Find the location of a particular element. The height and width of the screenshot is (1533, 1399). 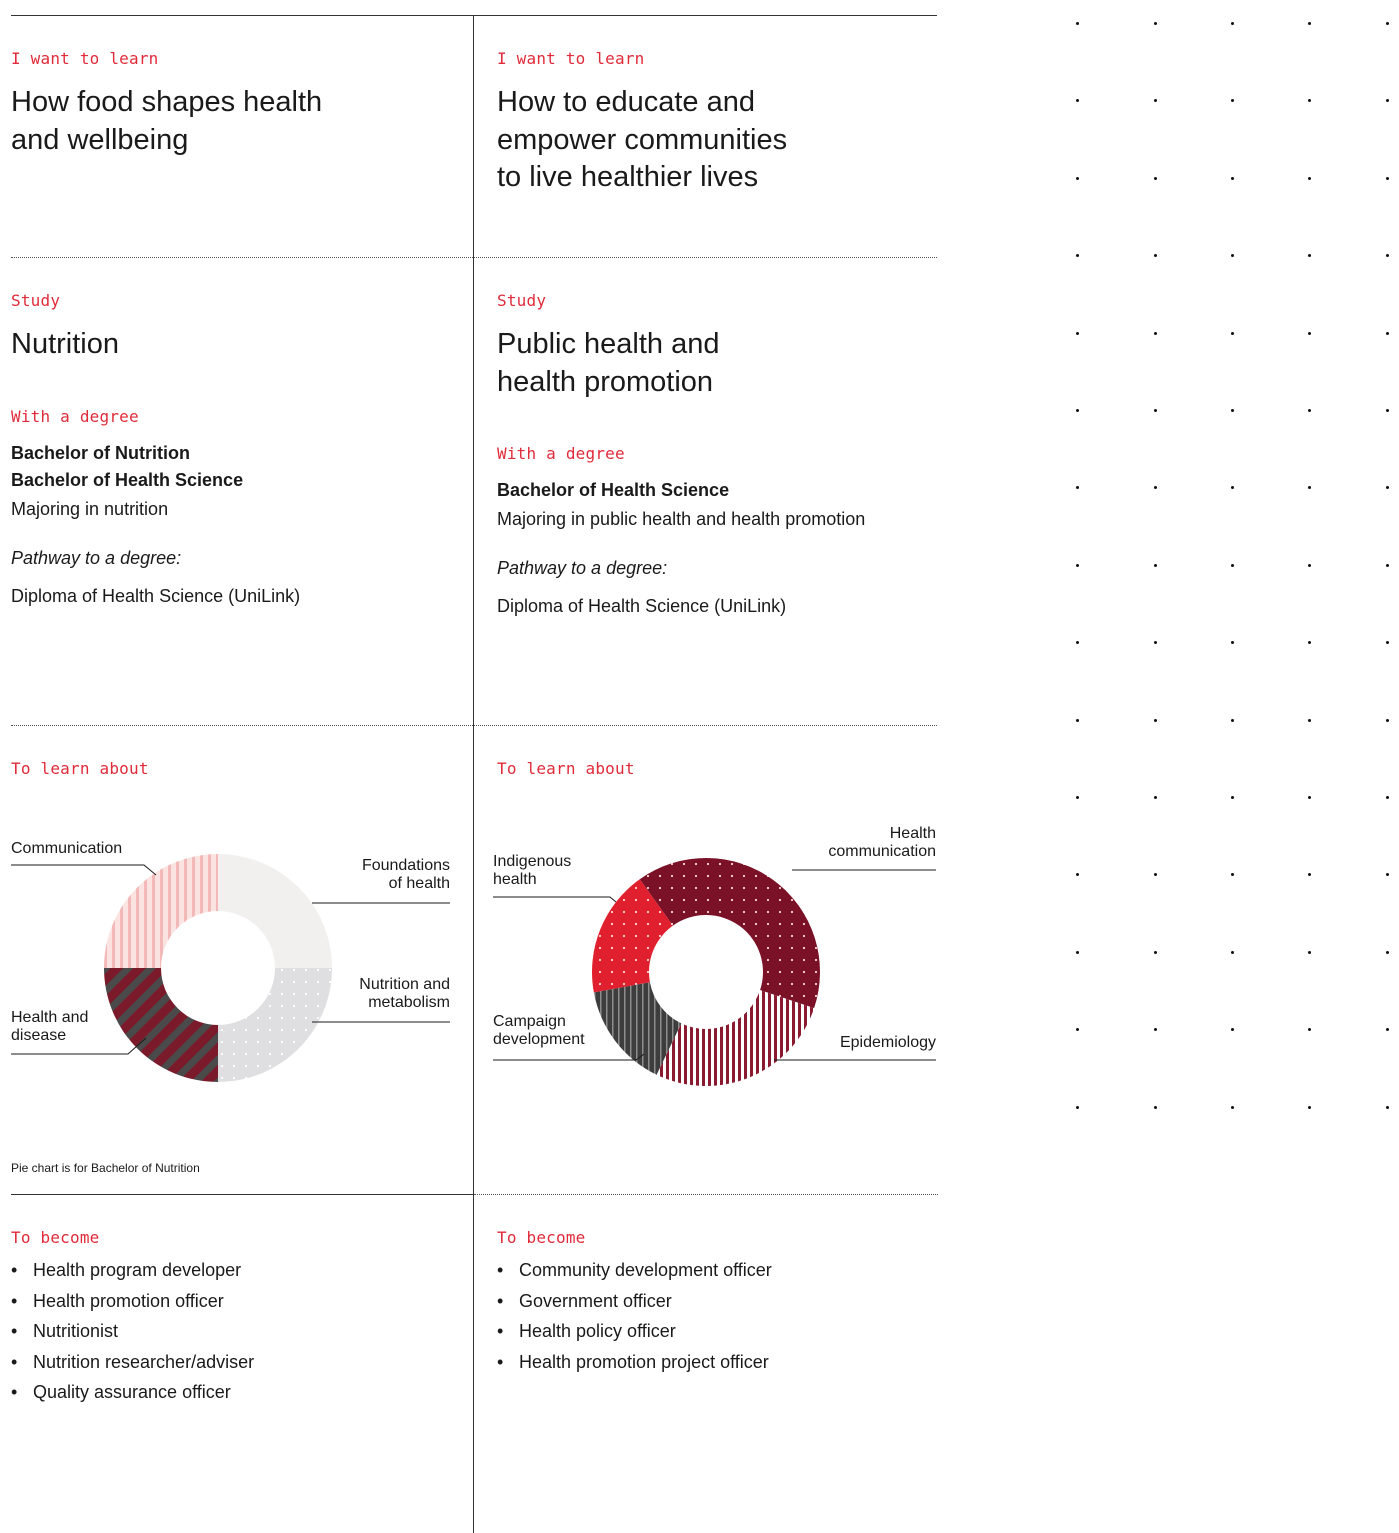

divider-study is located at coordinates (474, 257).